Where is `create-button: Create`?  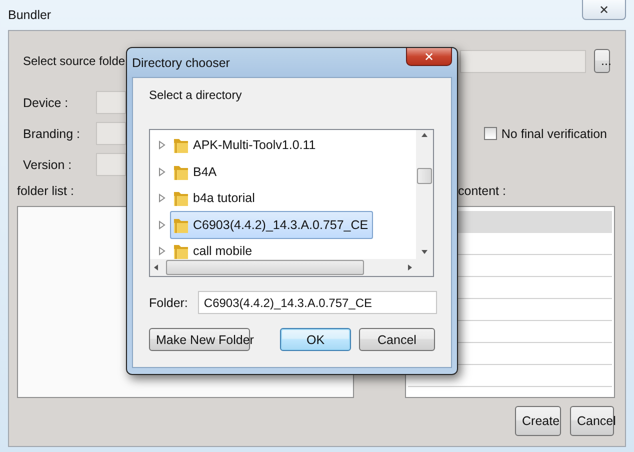 create-button: Create is located at coordinates (538, 421).